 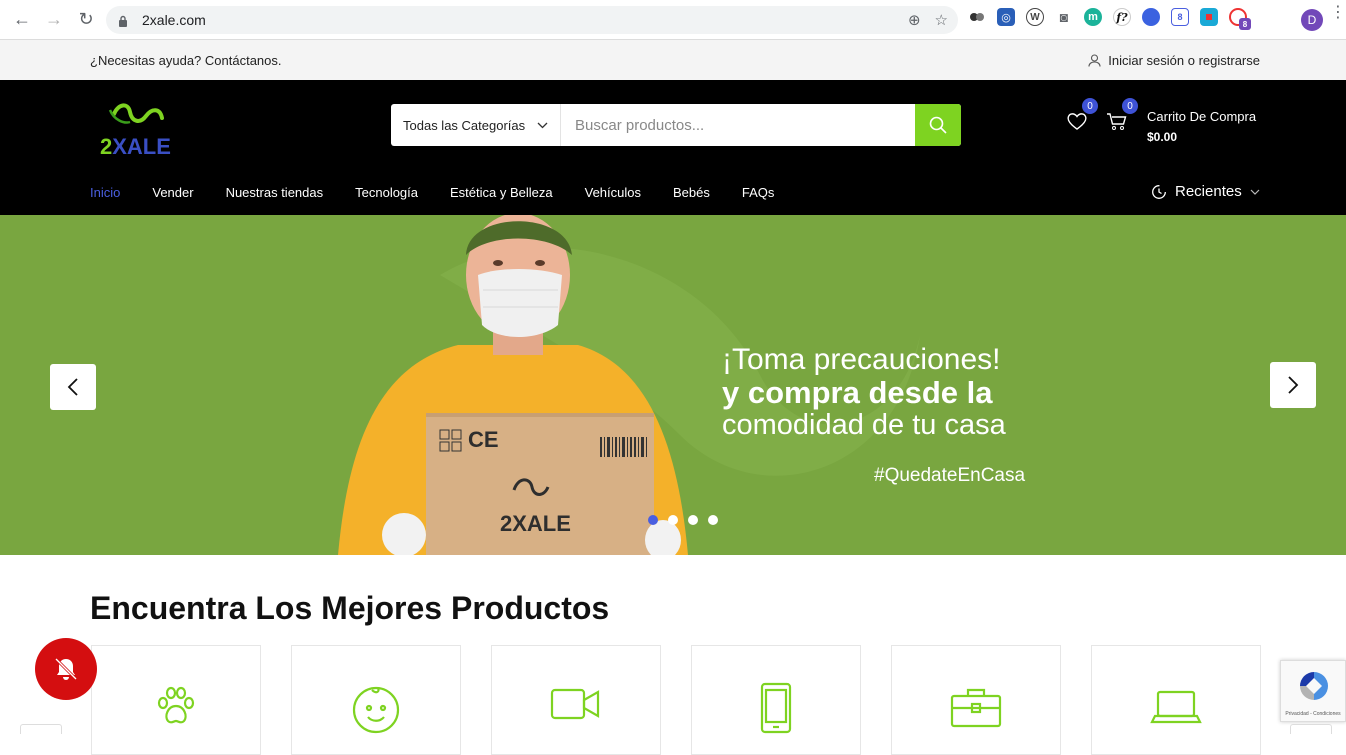 What do you see at coordinates (513, 385) in the screenshot?
I see `delivery-person-image` at bounding box center [513, 385].